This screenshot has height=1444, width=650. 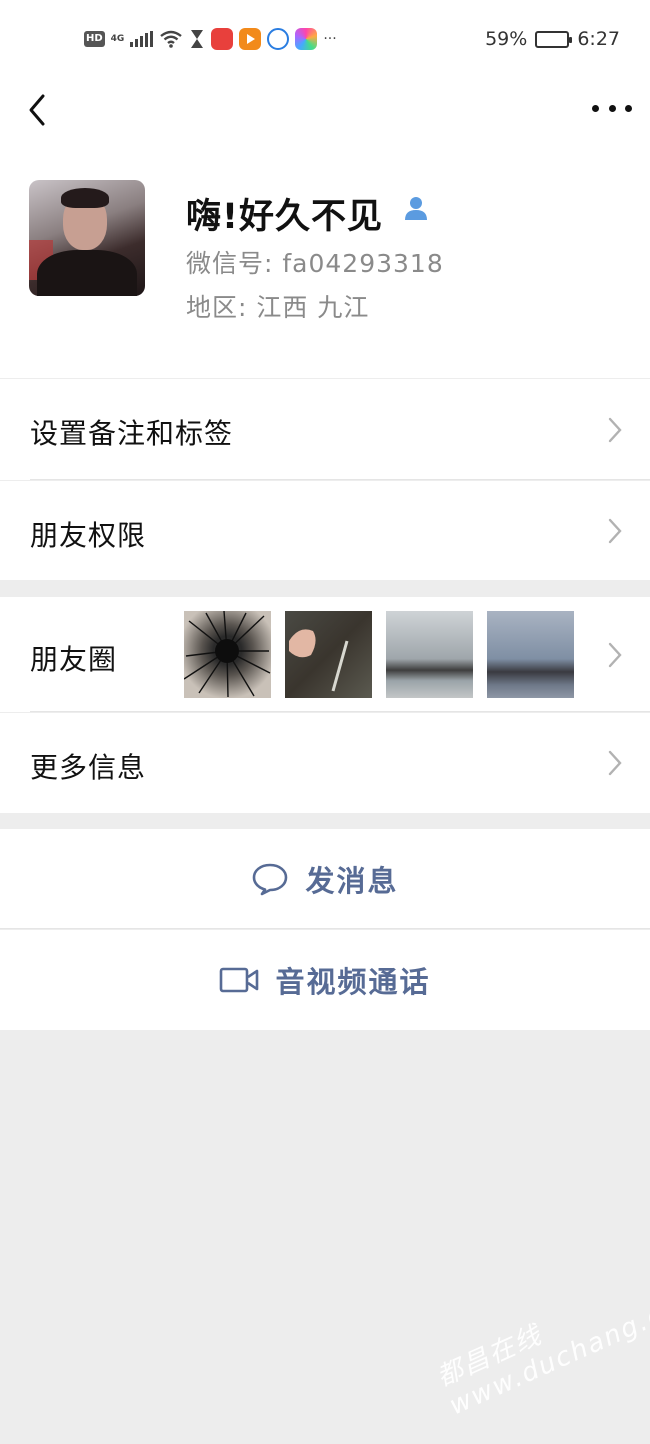 I want to click on send-message-button: 发消息, so click(x=325, y=879).